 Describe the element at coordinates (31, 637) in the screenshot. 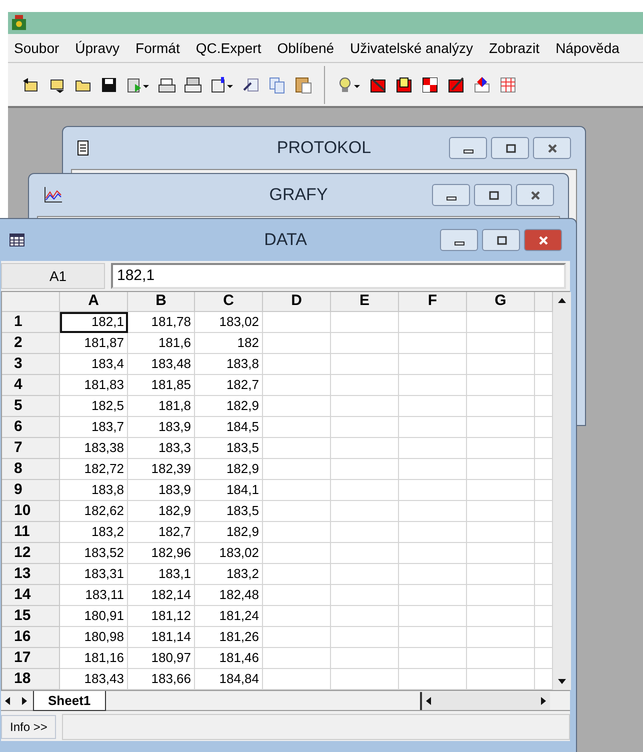

I see `row-header: 16` at that location.